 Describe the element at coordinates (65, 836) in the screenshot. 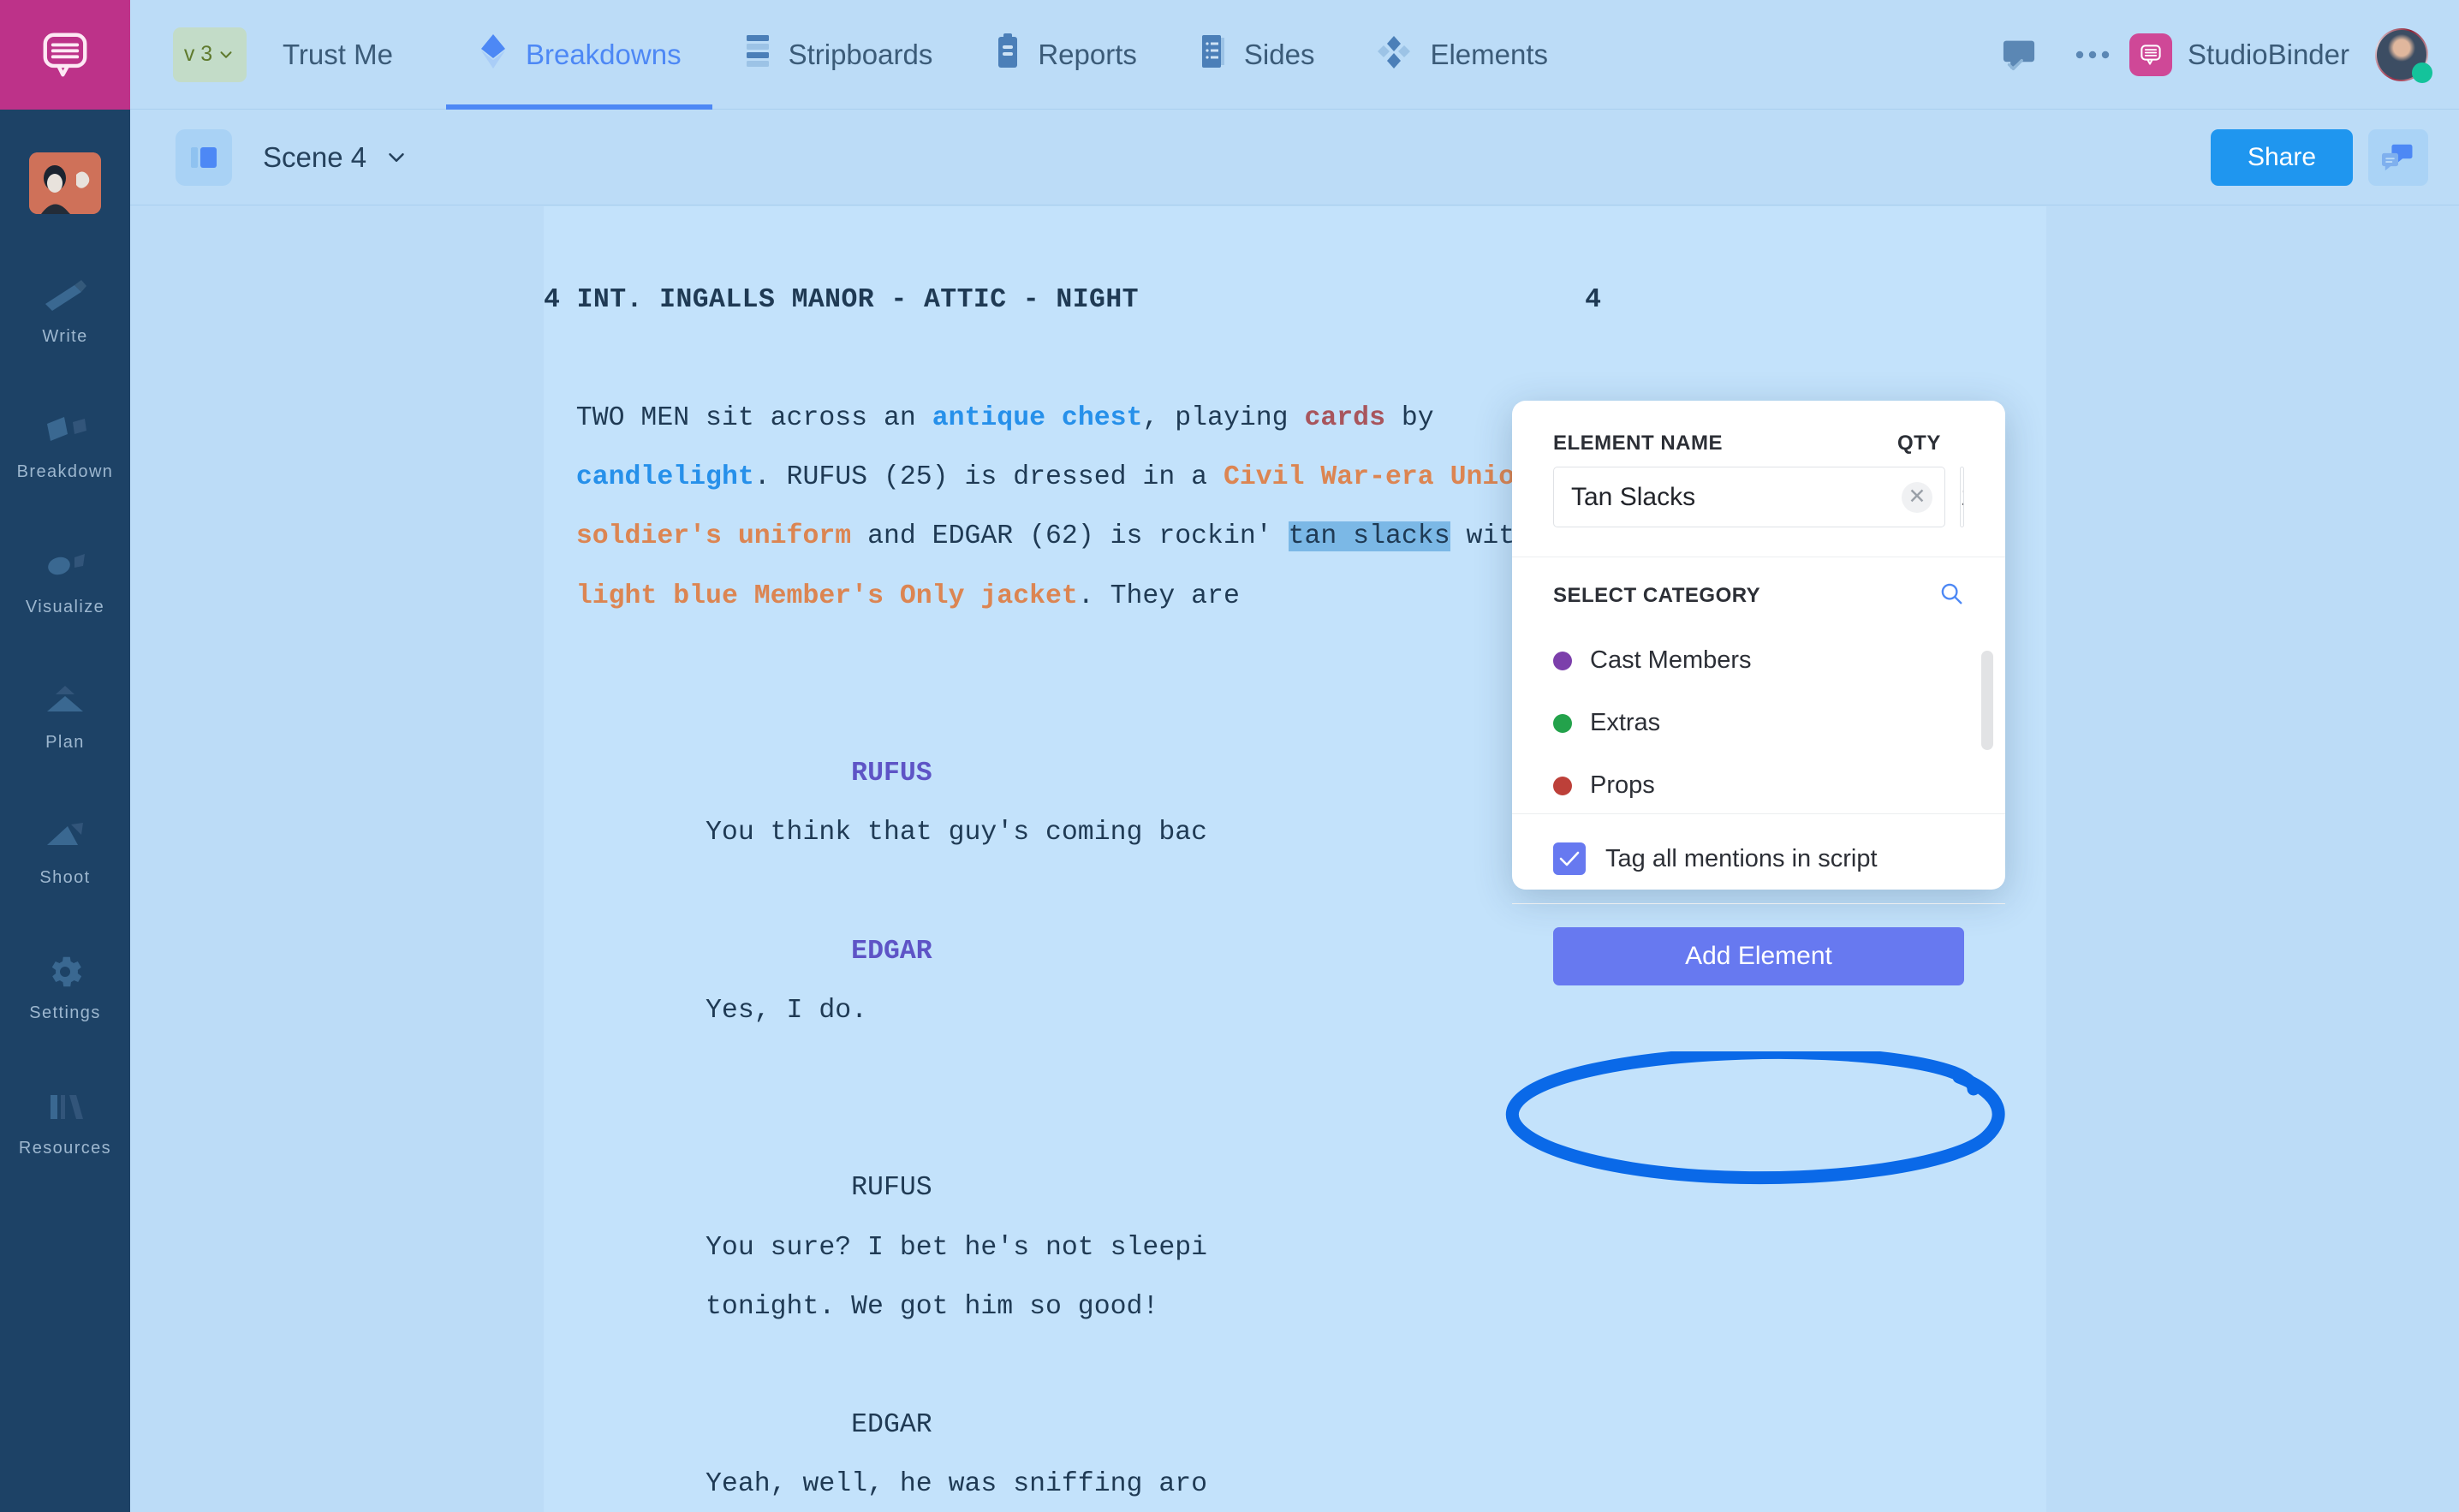

I see `shoot-icon` at that location.